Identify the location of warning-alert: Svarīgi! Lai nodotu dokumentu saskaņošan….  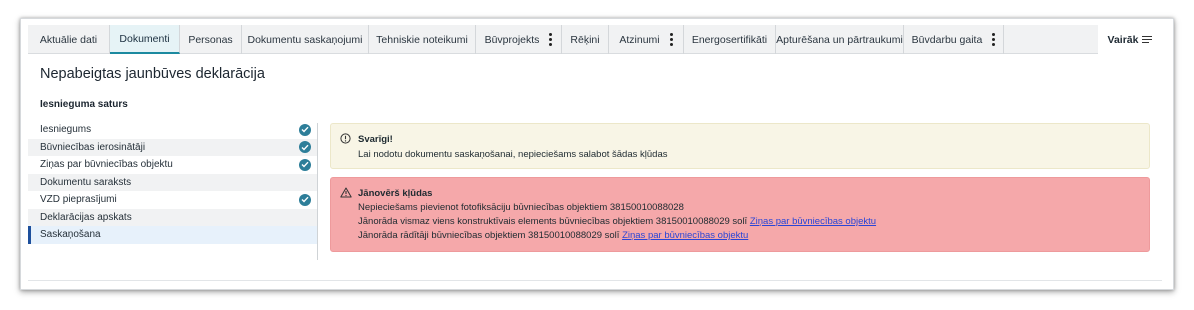
(740, 146).